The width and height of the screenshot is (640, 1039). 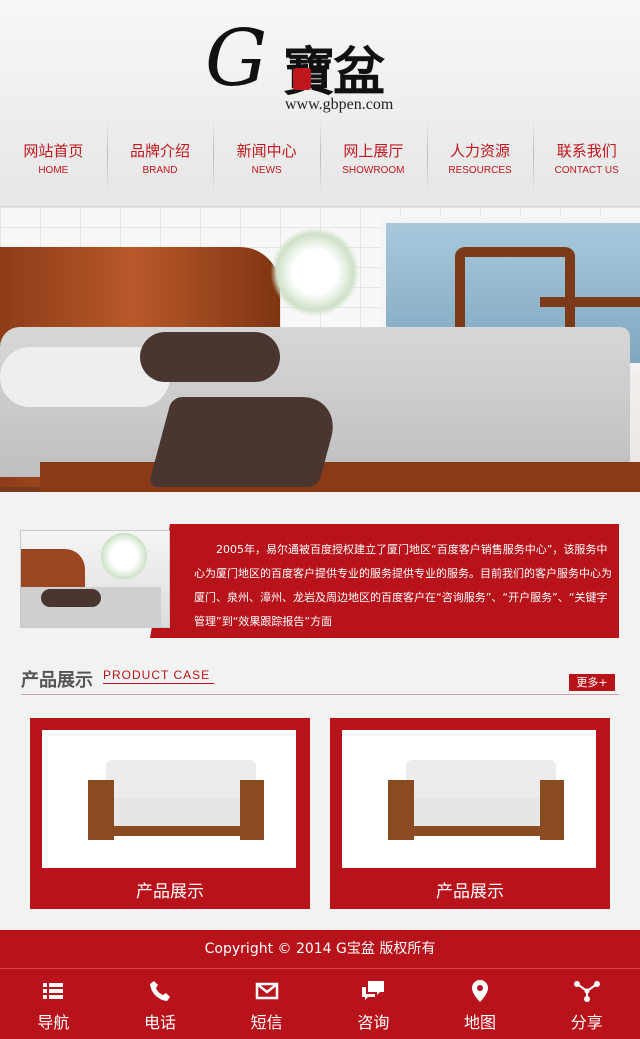 What do you see at coordinates (266, 991) in the screenshot?
I see `envelope-icon` at bounding box center [266, 991].